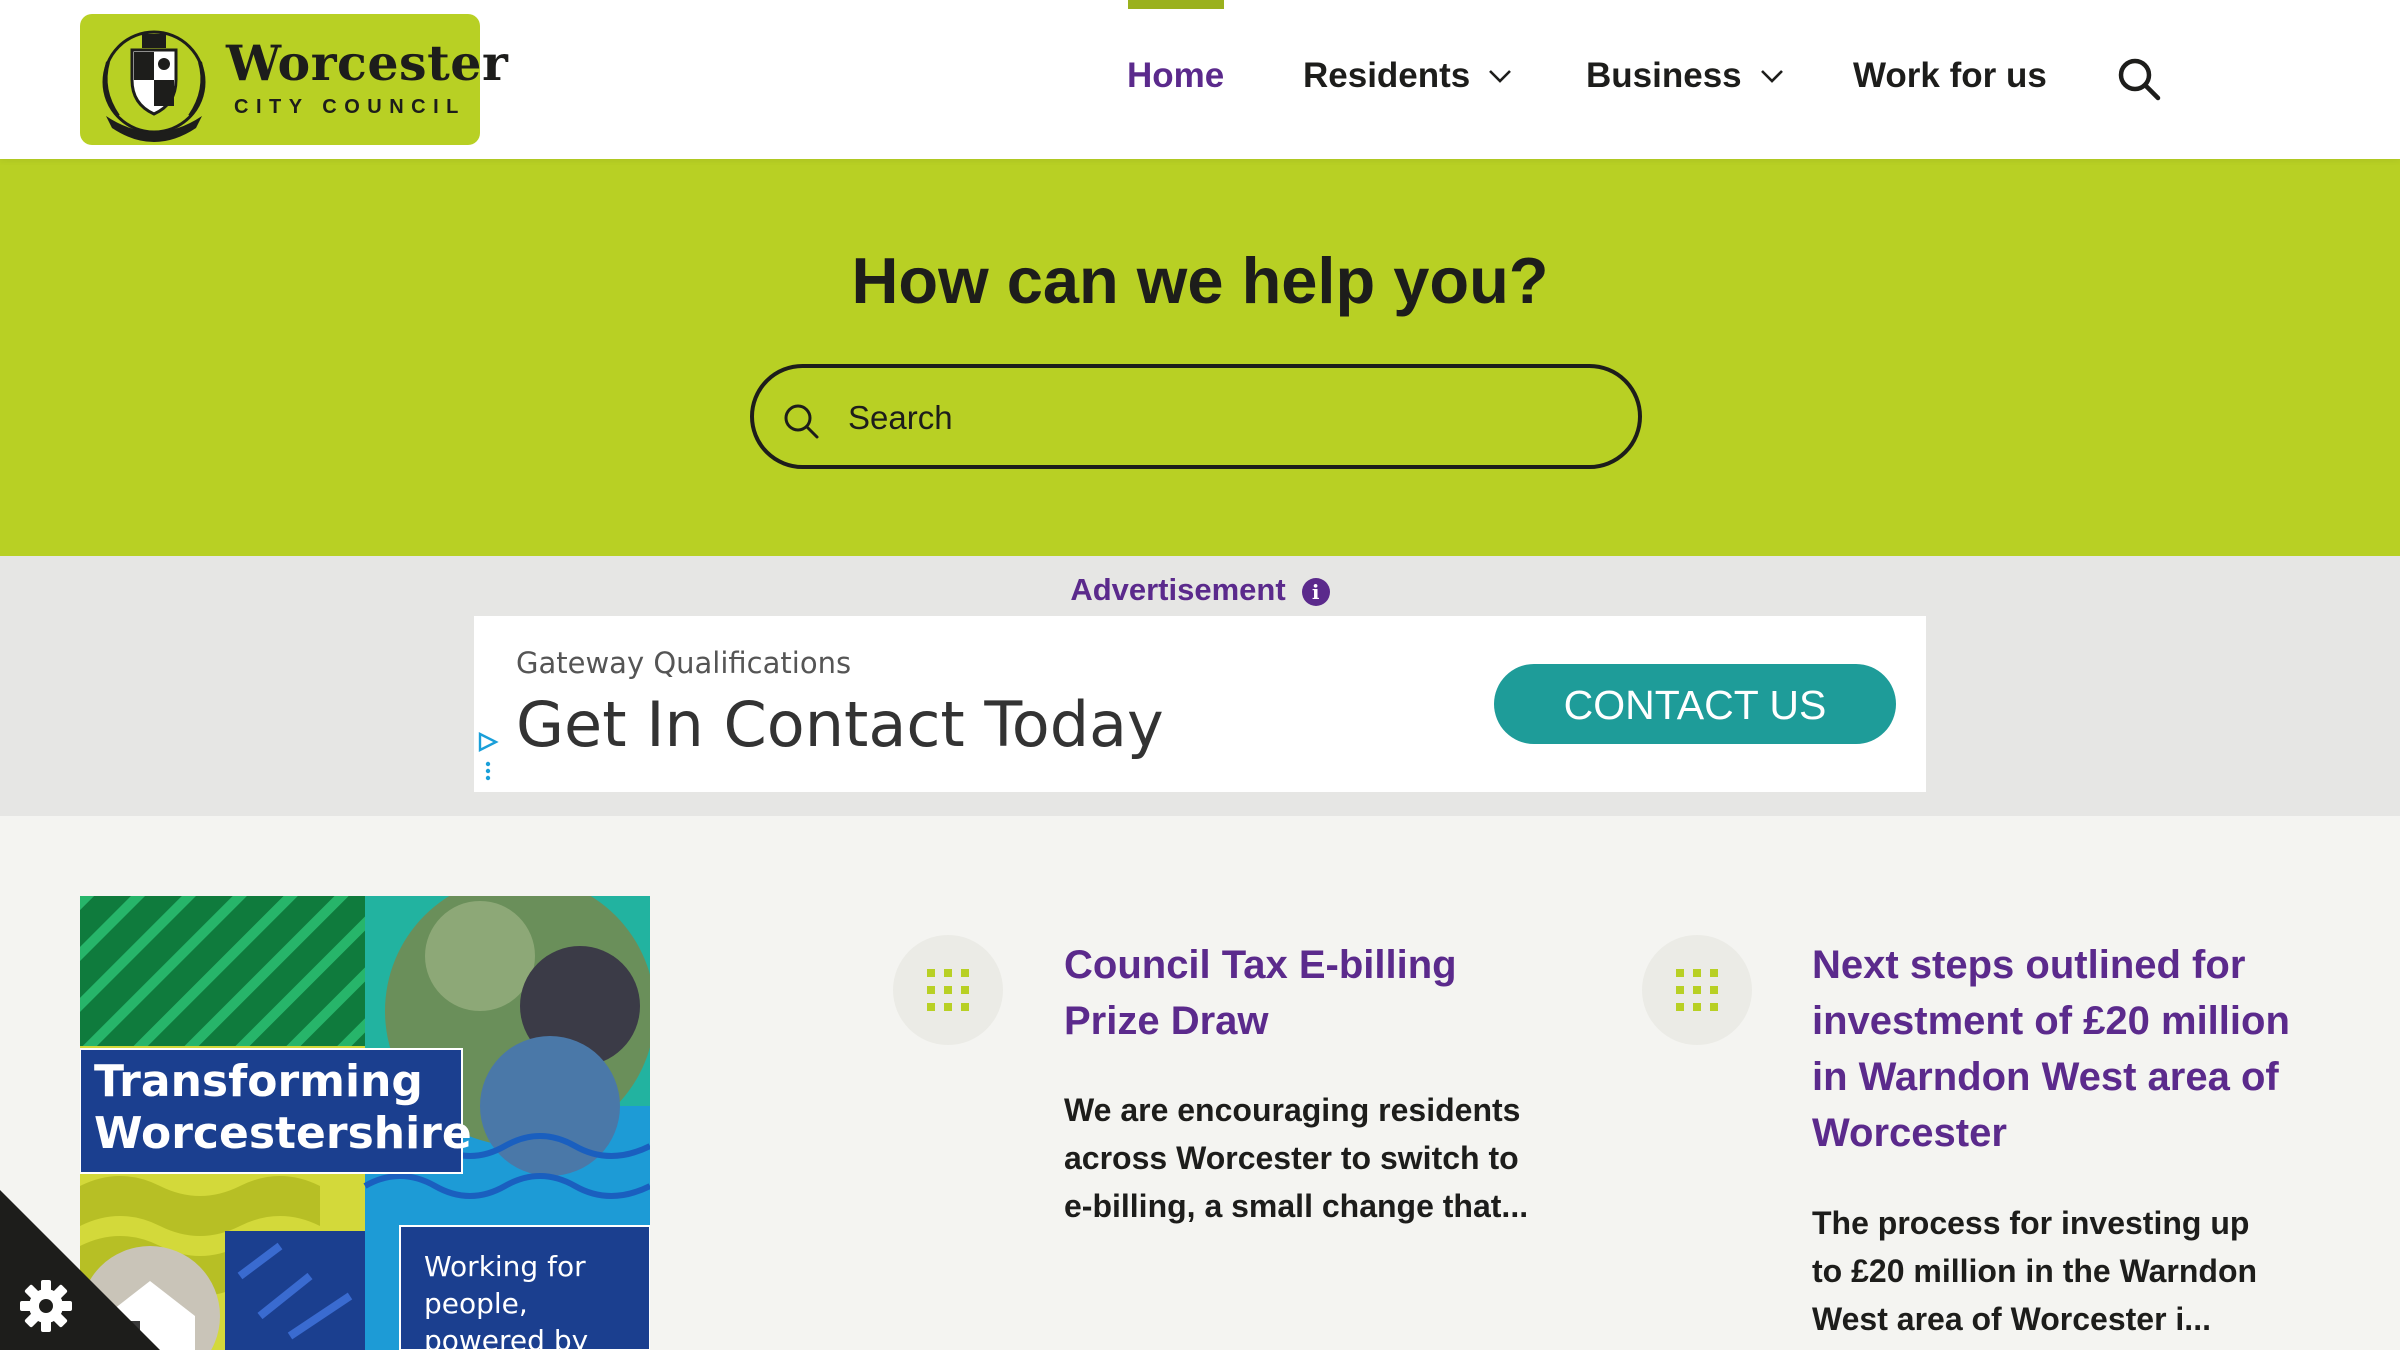 The height and width of the screenshot is (1350, 2400). Describe the element at coordinates (1228, 418) in the screenshot. I see `hero-search-input` at that location.